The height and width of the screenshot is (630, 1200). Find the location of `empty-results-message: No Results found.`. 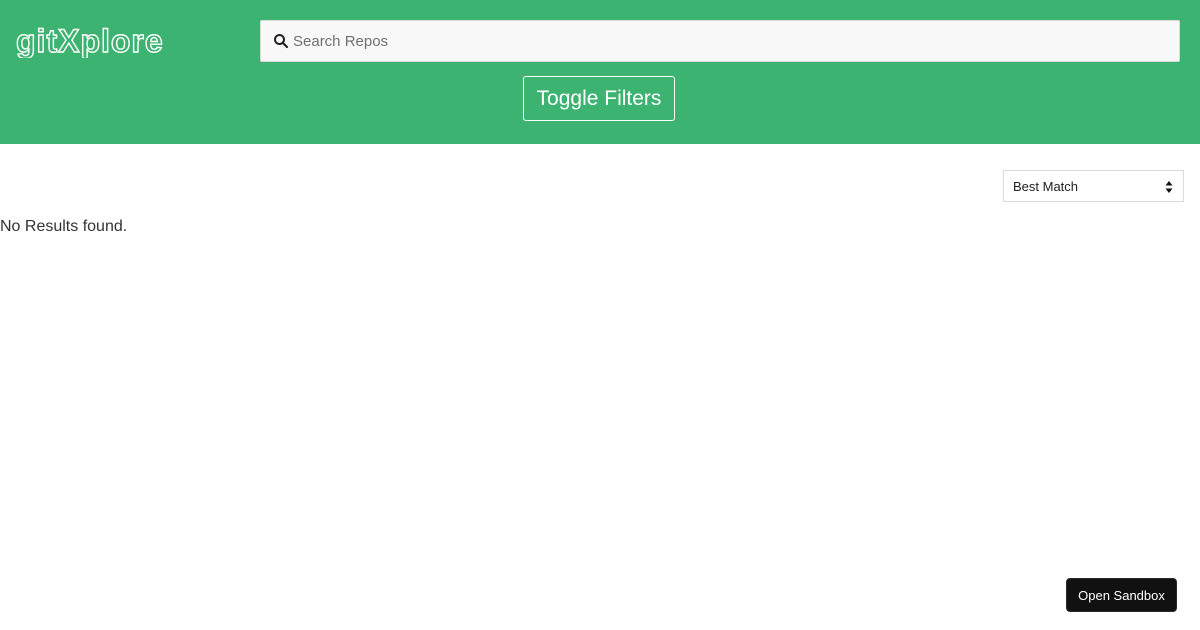

empty-results-message: No Results found. is located at coordinates (64, 226).